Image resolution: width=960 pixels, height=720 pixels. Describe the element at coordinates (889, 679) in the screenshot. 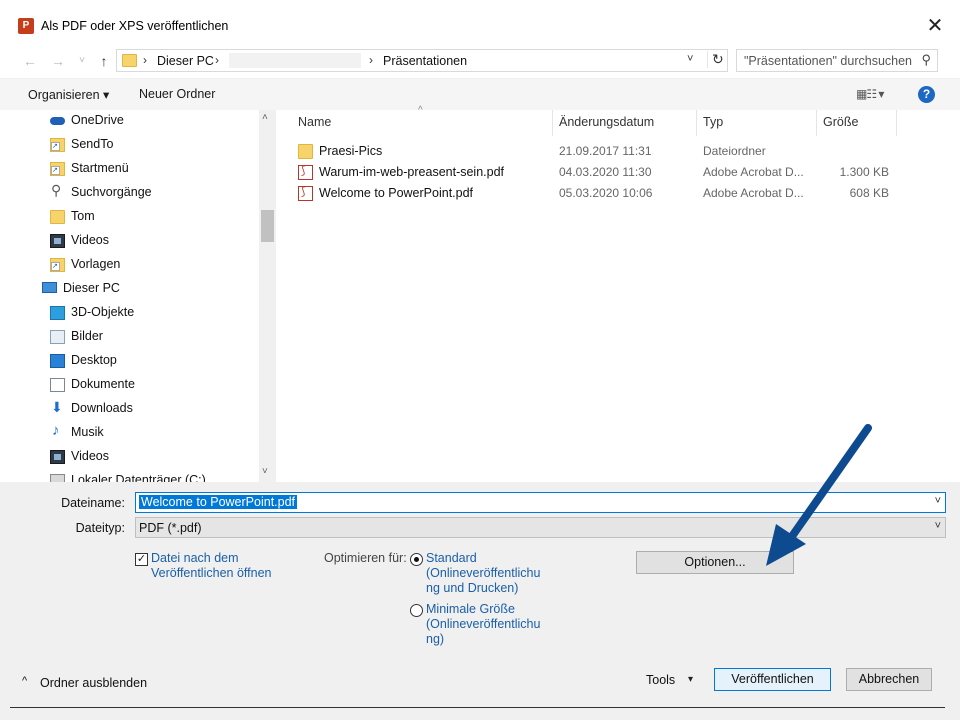

I see `cancel-button: Abbrechen` at that location.